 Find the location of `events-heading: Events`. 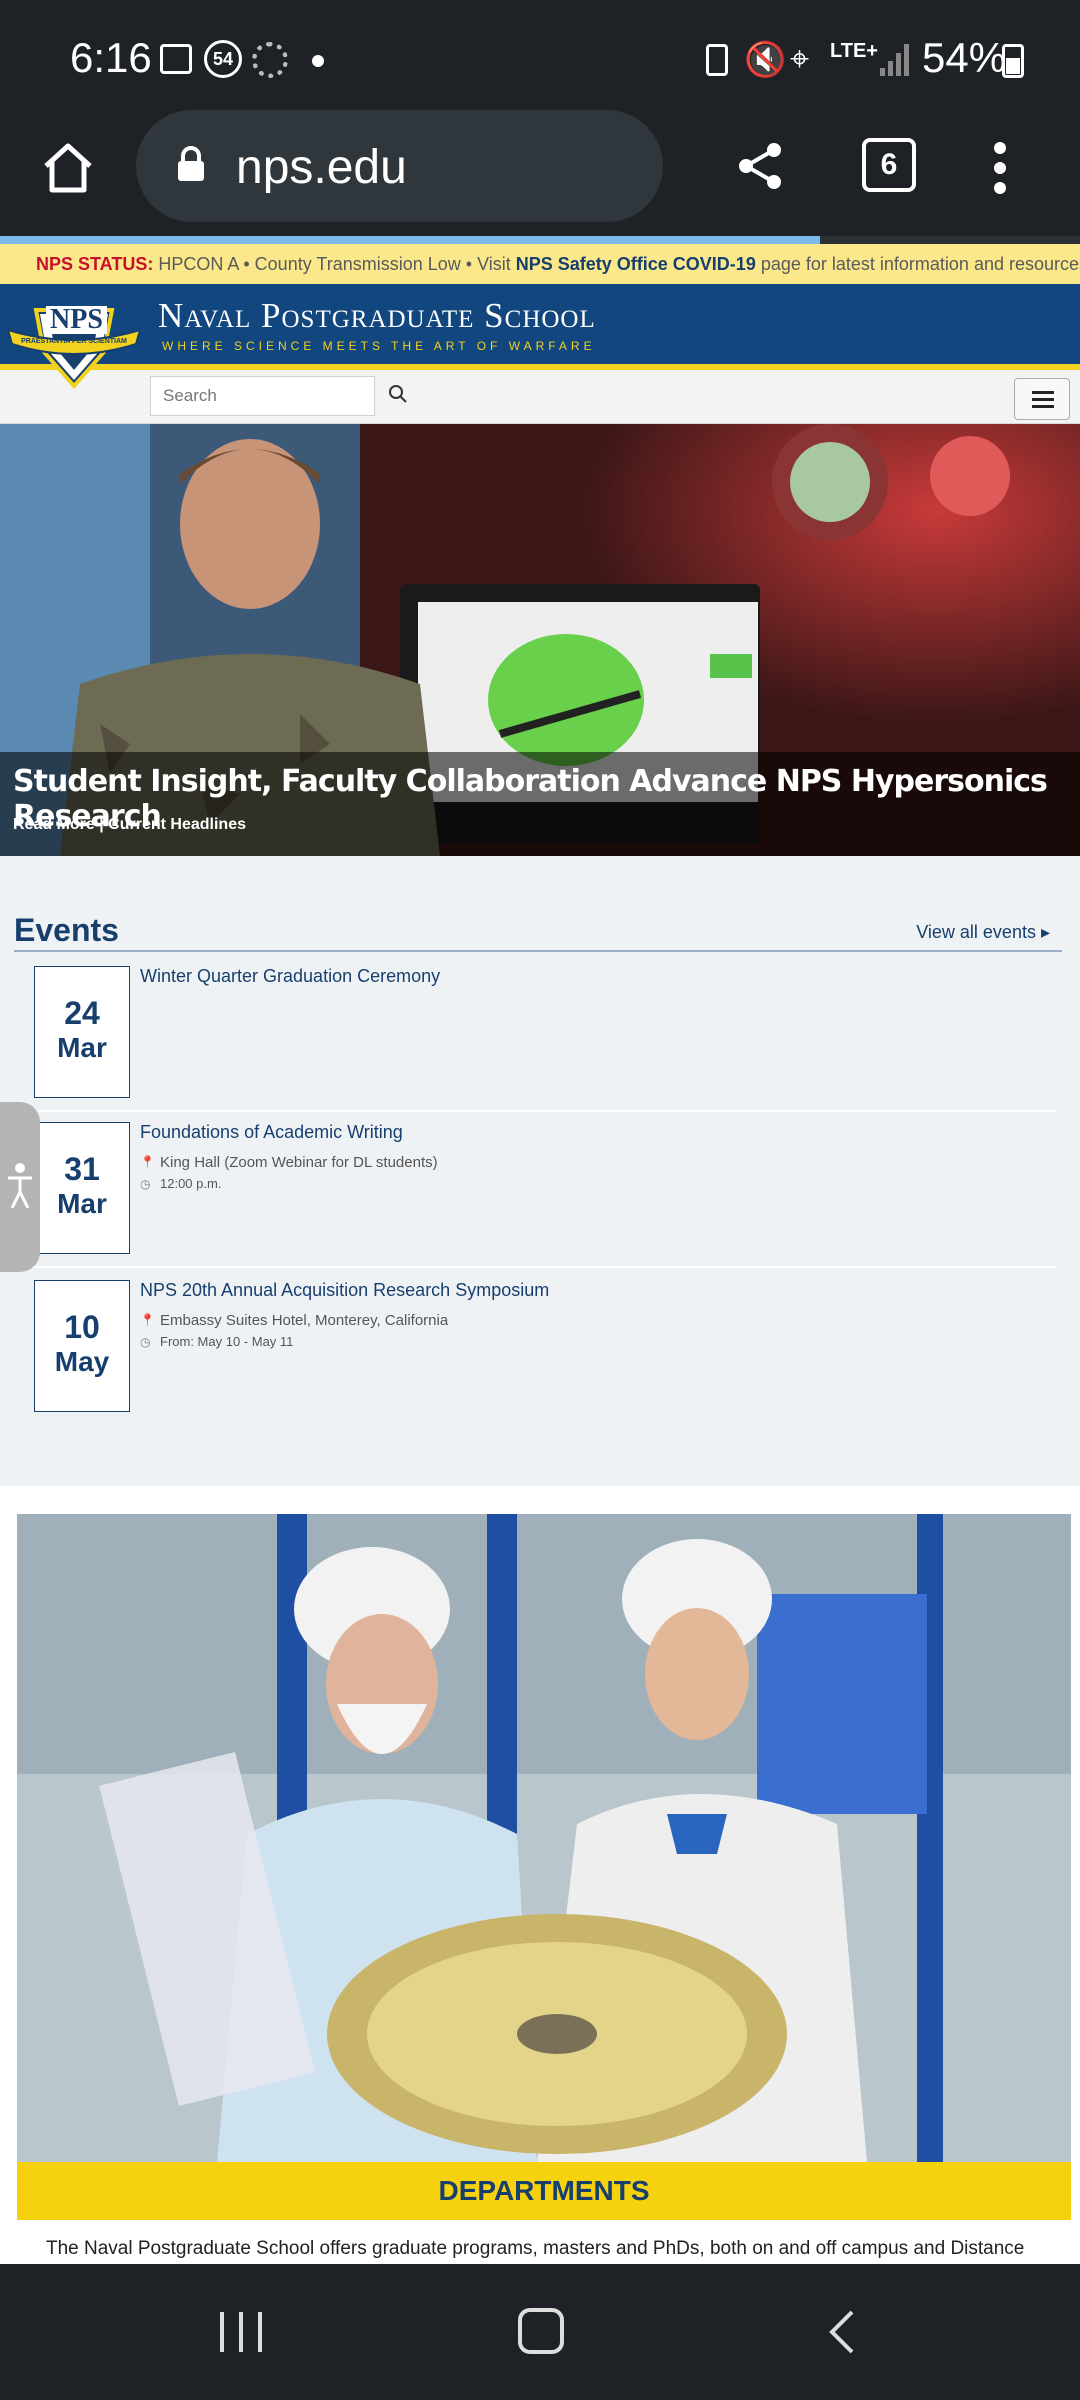

events-heading: Events is located at coordinates (66, 930).